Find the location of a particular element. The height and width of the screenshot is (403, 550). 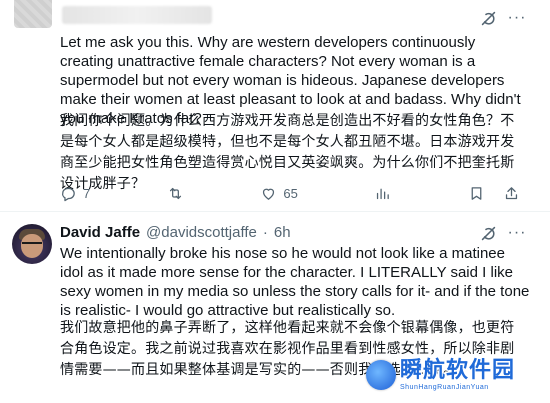

like-button: 65 is located at coordinates (279, 193).